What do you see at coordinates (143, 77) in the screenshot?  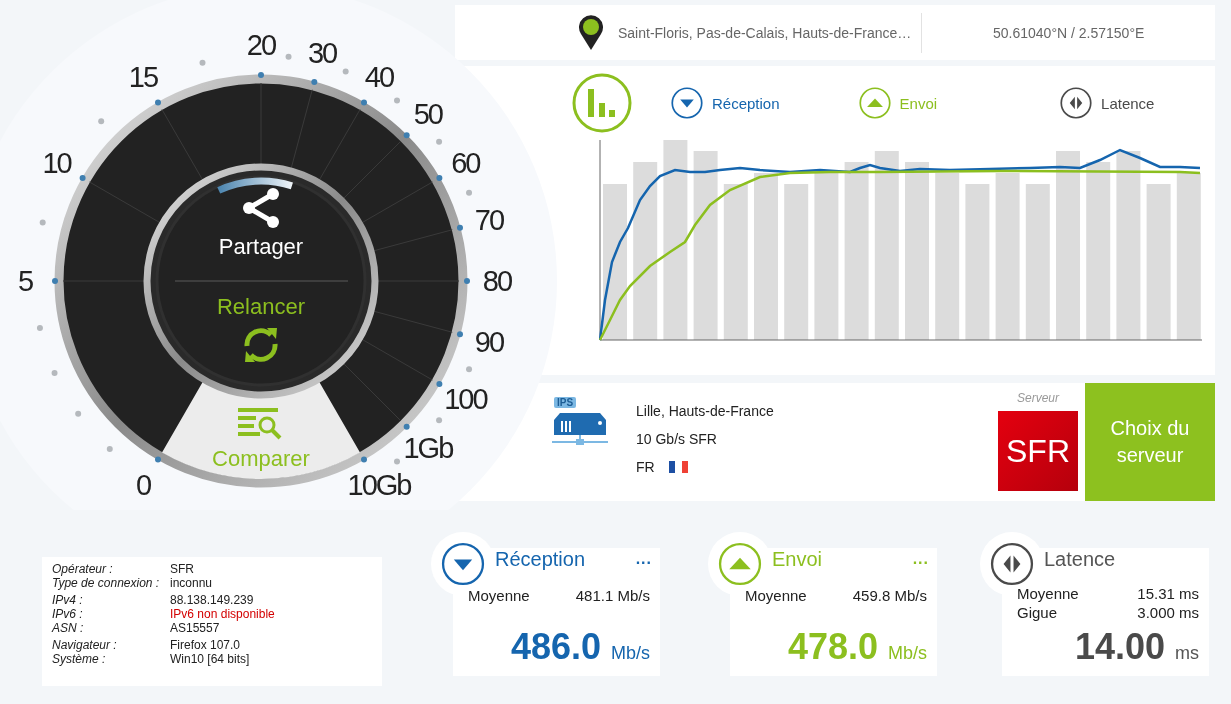 I see `scale-label: 15` at bounding box center [143, 77].